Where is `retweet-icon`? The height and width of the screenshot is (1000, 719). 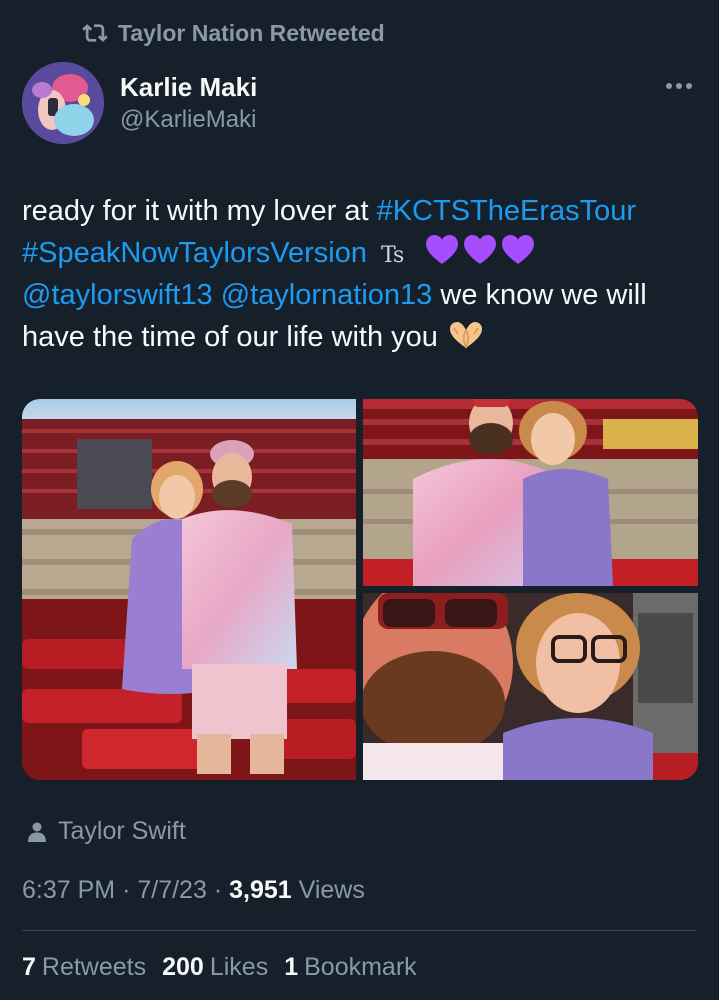 retweet-icon is located at coordinates (95, 33).